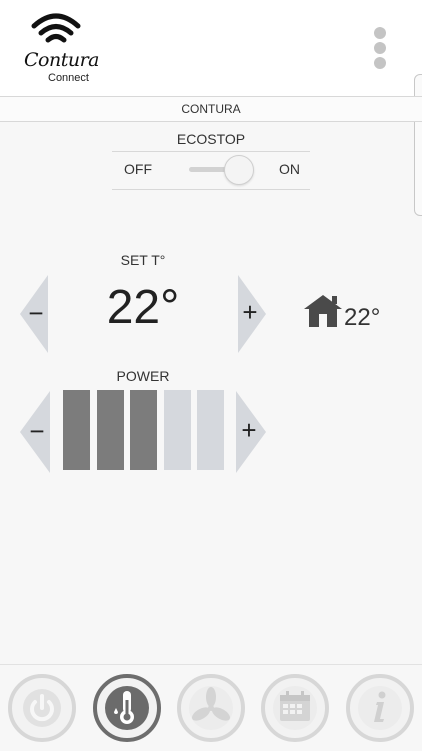 Image resolution: width=422 pixels, height=751 pixels. I want to click on set-temp-label: SET T°, so click(143, 260).